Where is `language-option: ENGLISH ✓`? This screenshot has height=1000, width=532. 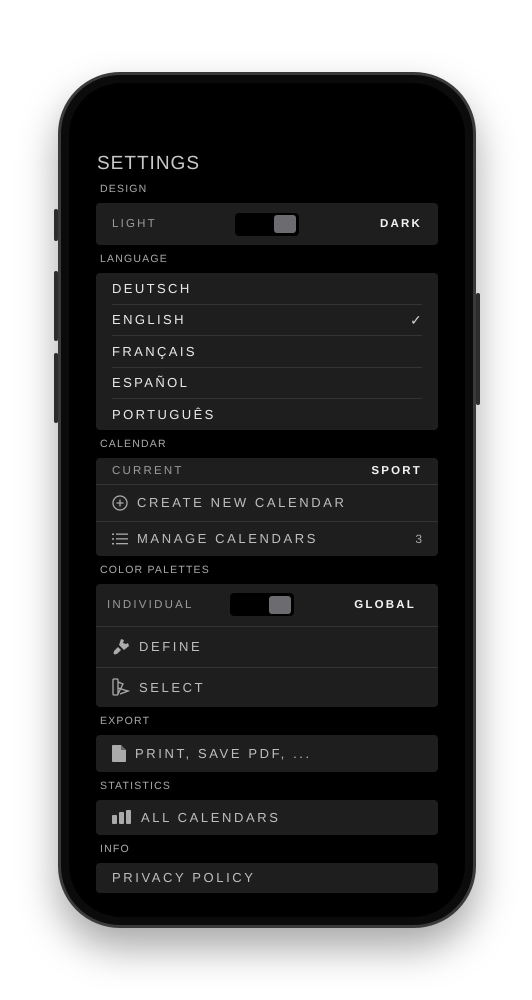 language-option: ENGLISH ✓ is located at coordinates (267, 319).